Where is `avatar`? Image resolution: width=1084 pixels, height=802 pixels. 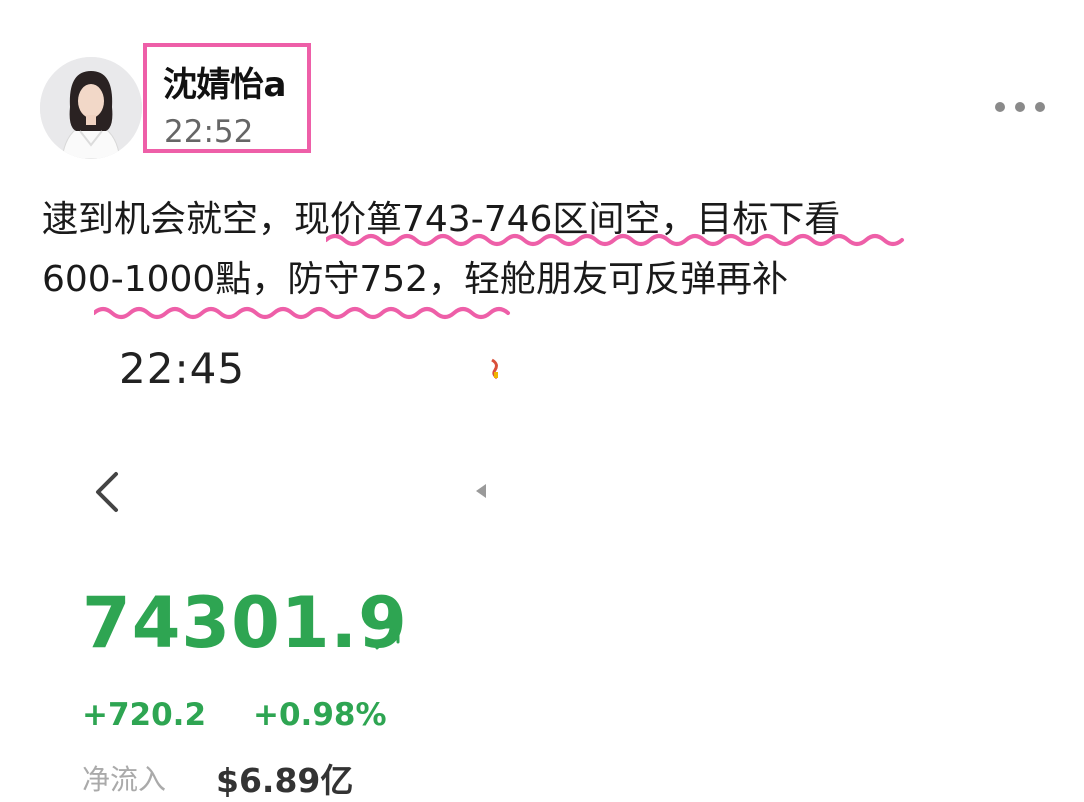
avatar is located at coordinates (91, 108).